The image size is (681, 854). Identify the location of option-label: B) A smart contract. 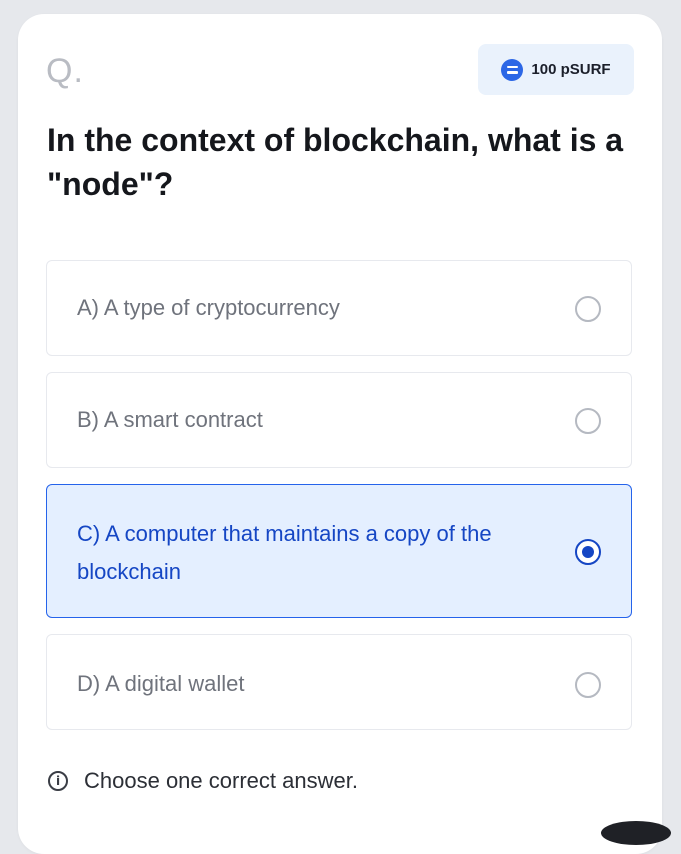
(170, 419).